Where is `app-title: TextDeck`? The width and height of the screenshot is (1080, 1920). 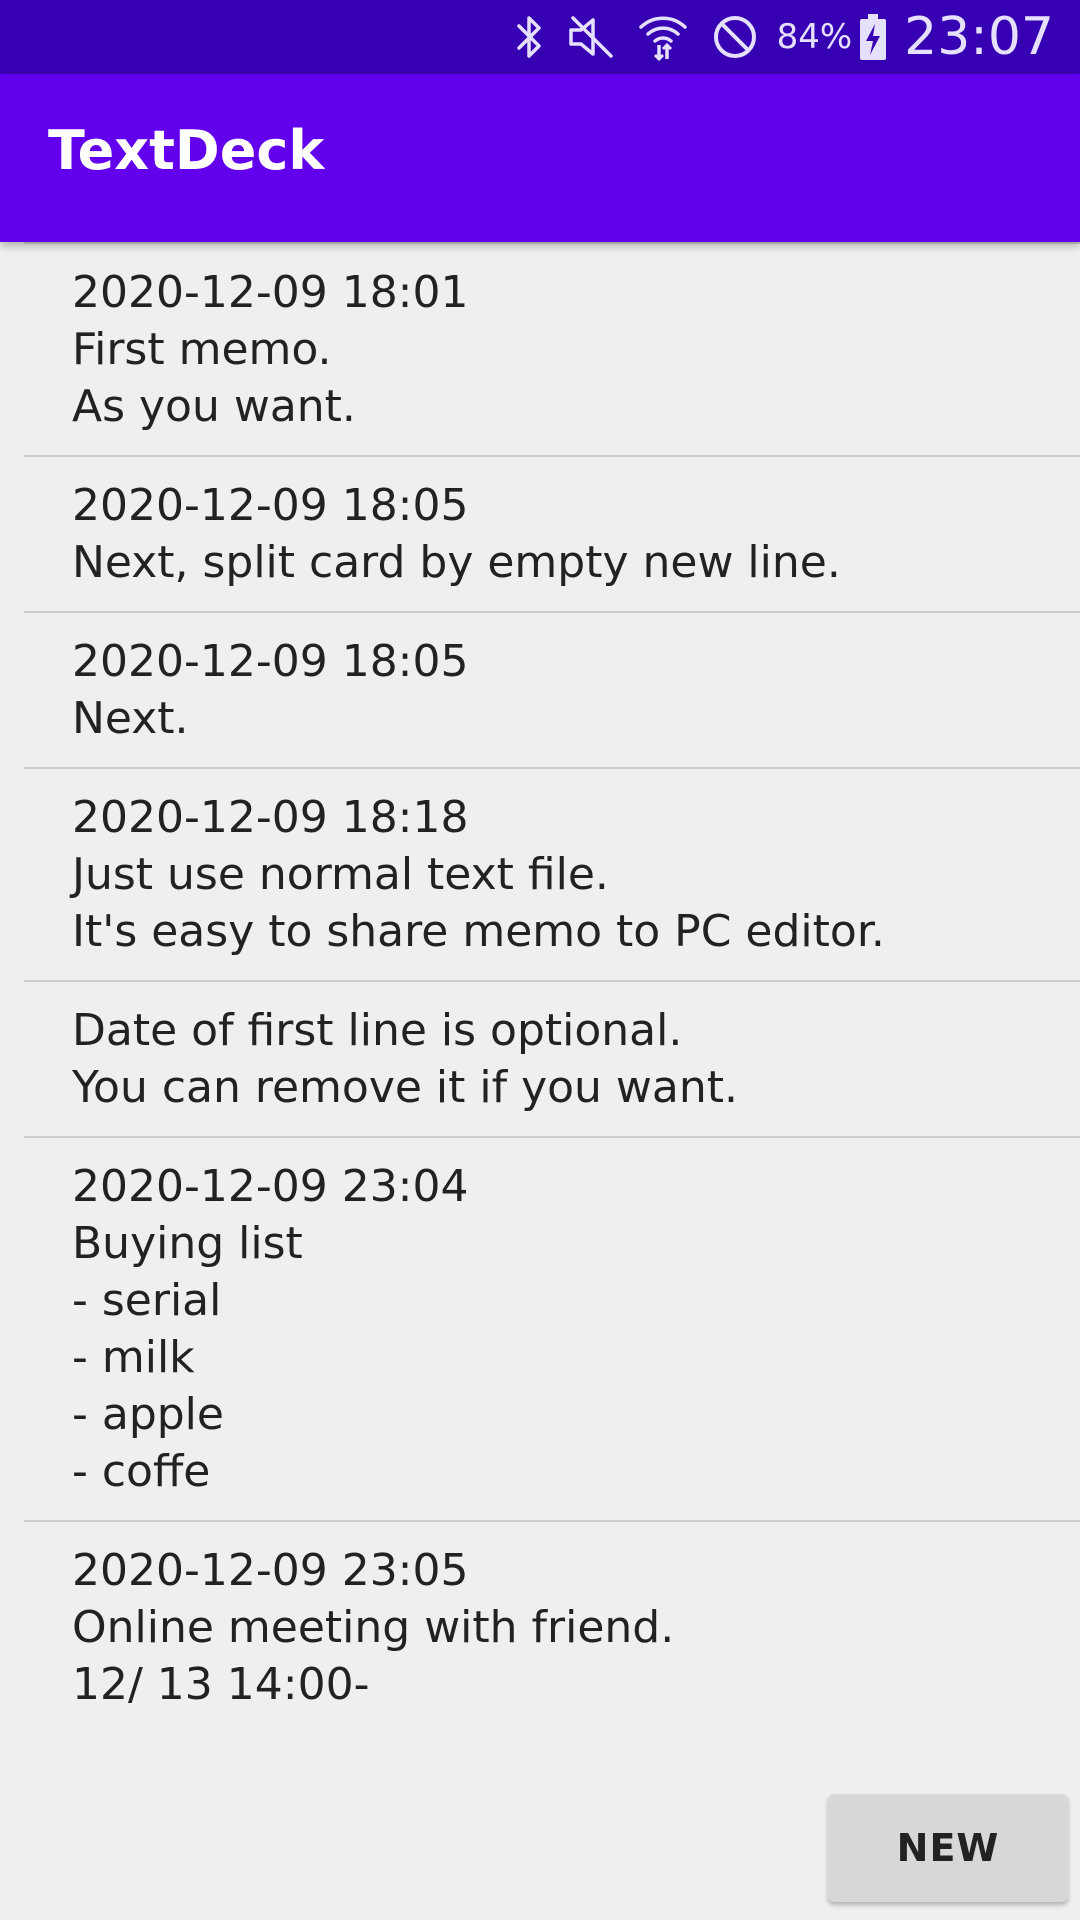 app-title: TextDeck is located at coordinates (186, 150).